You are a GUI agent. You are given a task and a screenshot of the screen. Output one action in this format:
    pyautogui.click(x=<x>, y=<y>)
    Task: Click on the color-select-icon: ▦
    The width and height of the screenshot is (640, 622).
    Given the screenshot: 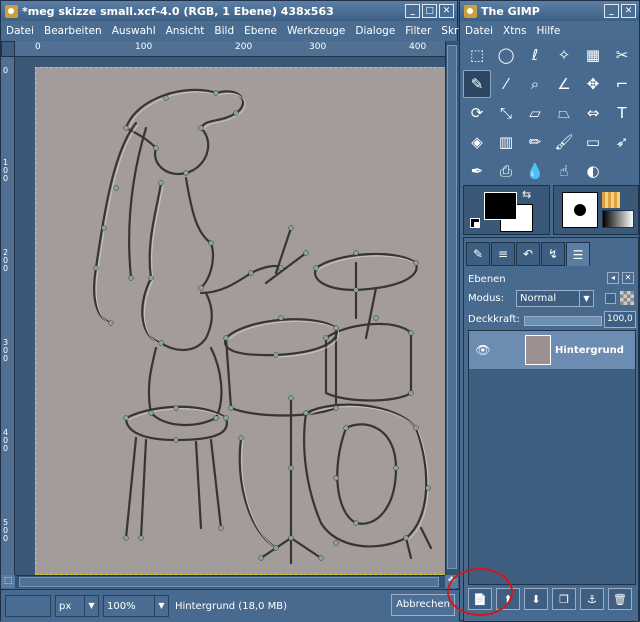 What is the action you would take?
    pyautogui.click(x=593, y=55)
    